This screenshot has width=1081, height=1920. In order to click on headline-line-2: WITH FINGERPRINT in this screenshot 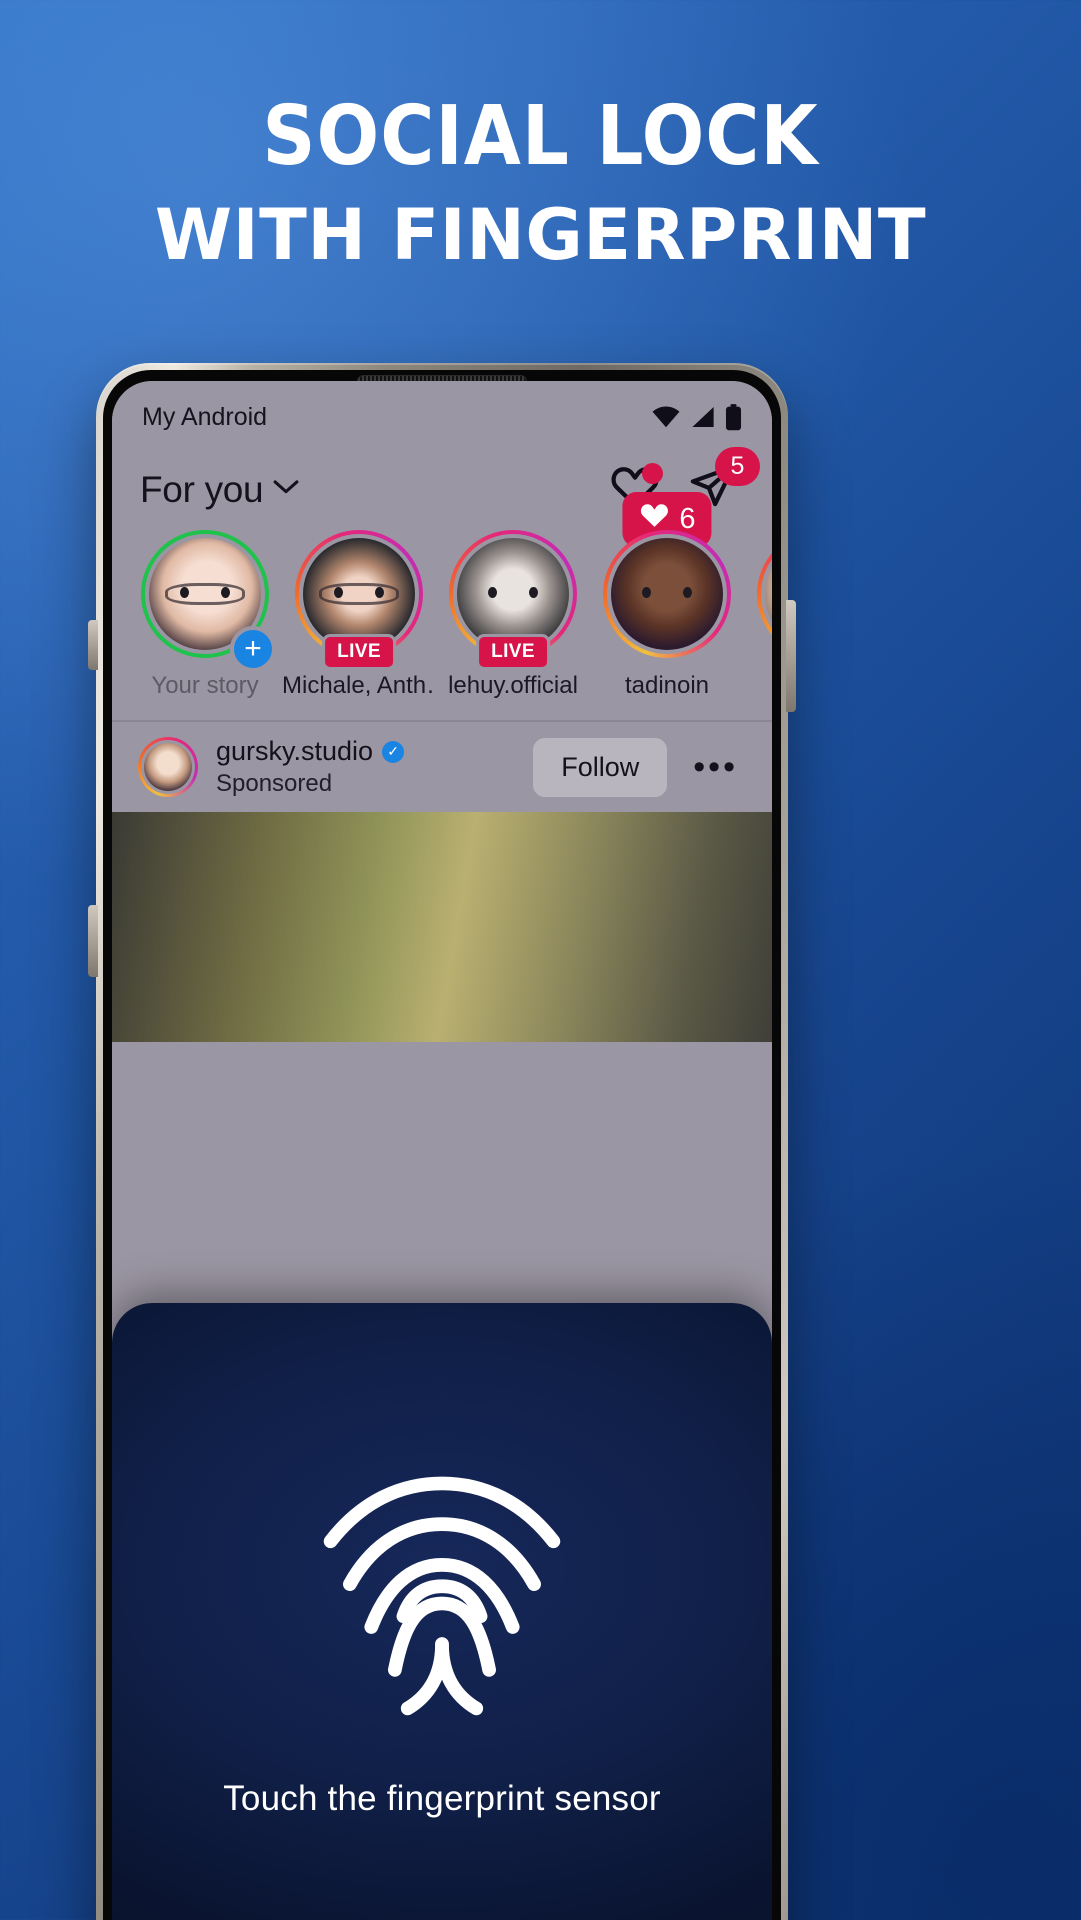, I will do `click(540, 235)`.